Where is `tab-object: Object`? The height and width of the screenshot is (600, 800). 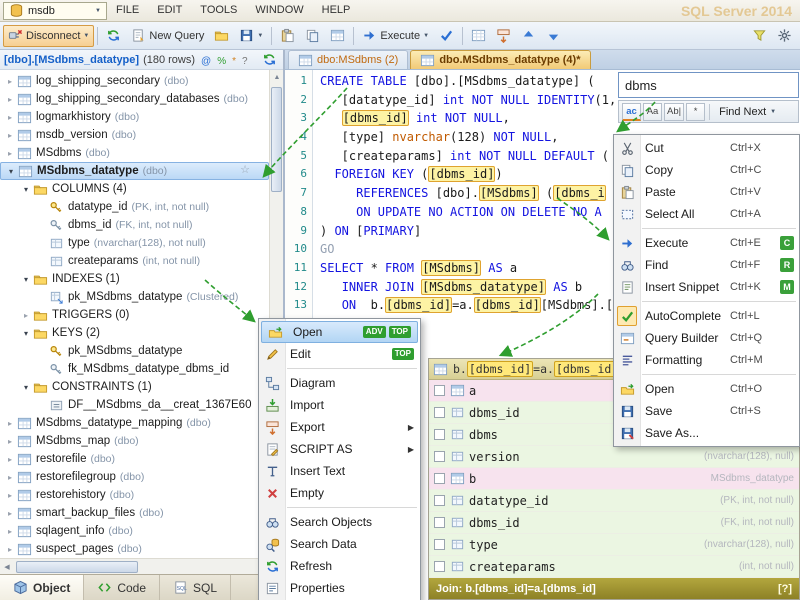
tab-object: Object is located at coordinates (42, 587).